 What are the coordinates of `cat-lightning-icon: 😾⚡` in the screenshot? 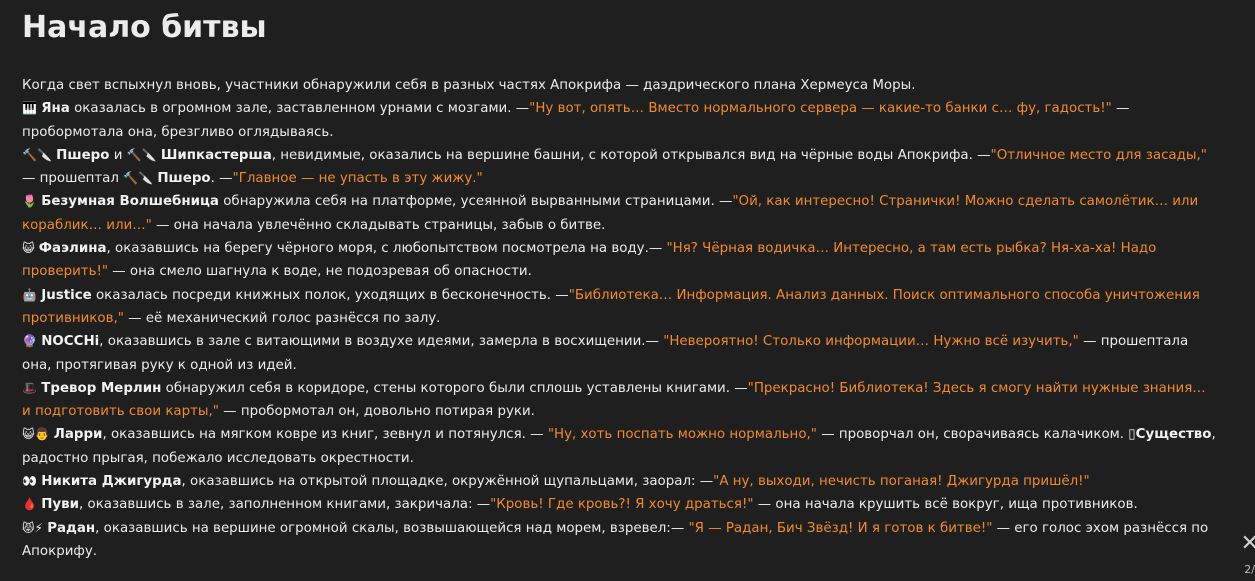 It's located at (32, 527).